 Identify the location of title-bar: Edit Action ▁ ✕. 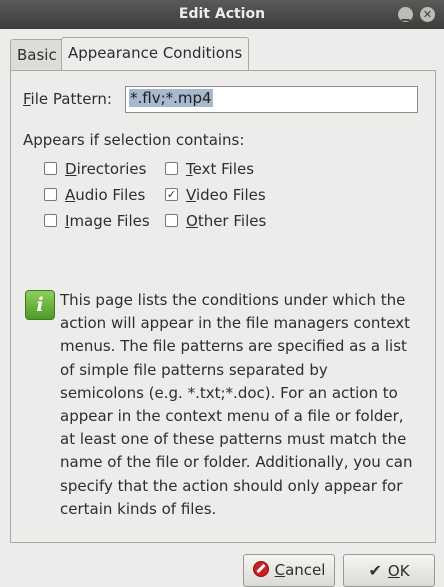
(222, 14).